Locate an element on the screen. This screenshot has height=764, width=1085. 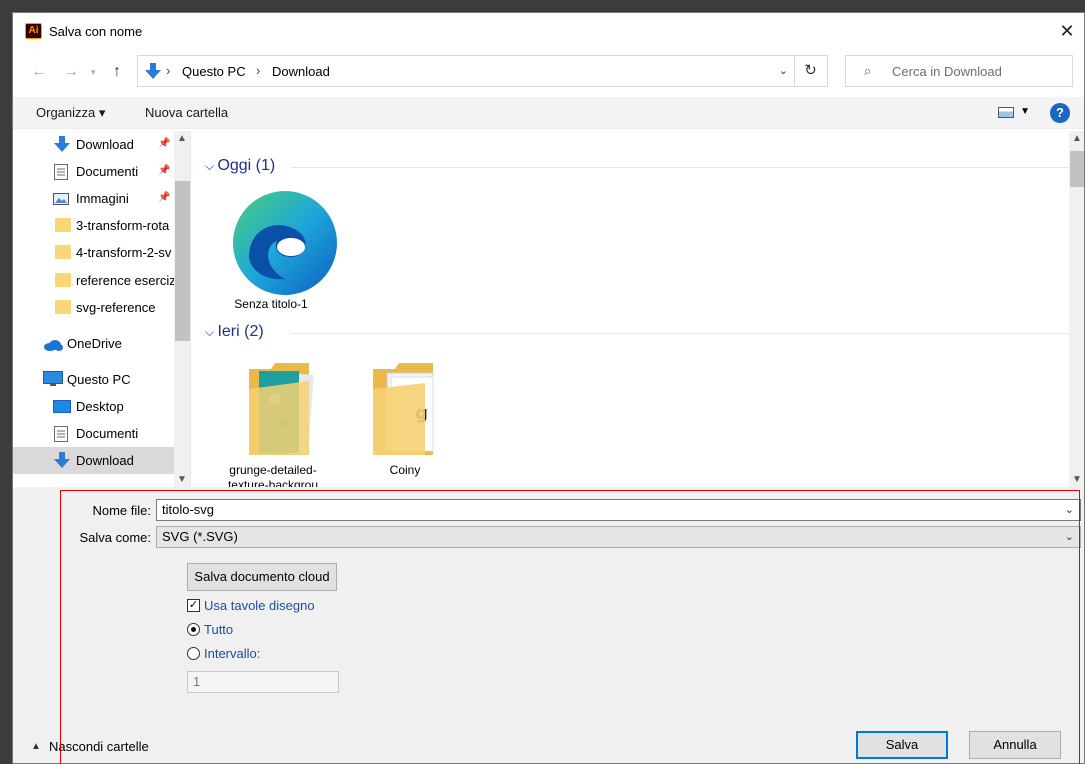
sidebar-item-documenti: Documenti is located at coordinates (93, 433).